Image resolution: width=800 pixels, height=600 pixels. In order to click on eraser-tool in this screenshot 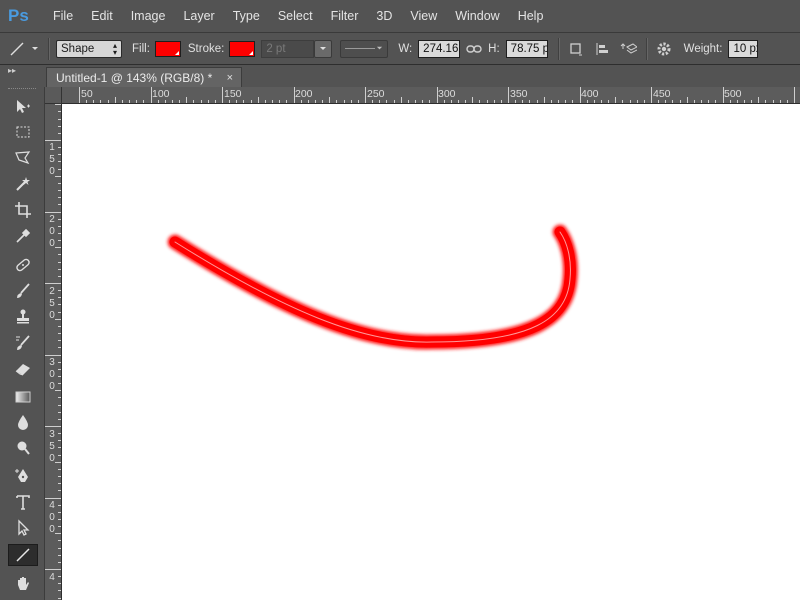, I will do `click(23, 369)`.